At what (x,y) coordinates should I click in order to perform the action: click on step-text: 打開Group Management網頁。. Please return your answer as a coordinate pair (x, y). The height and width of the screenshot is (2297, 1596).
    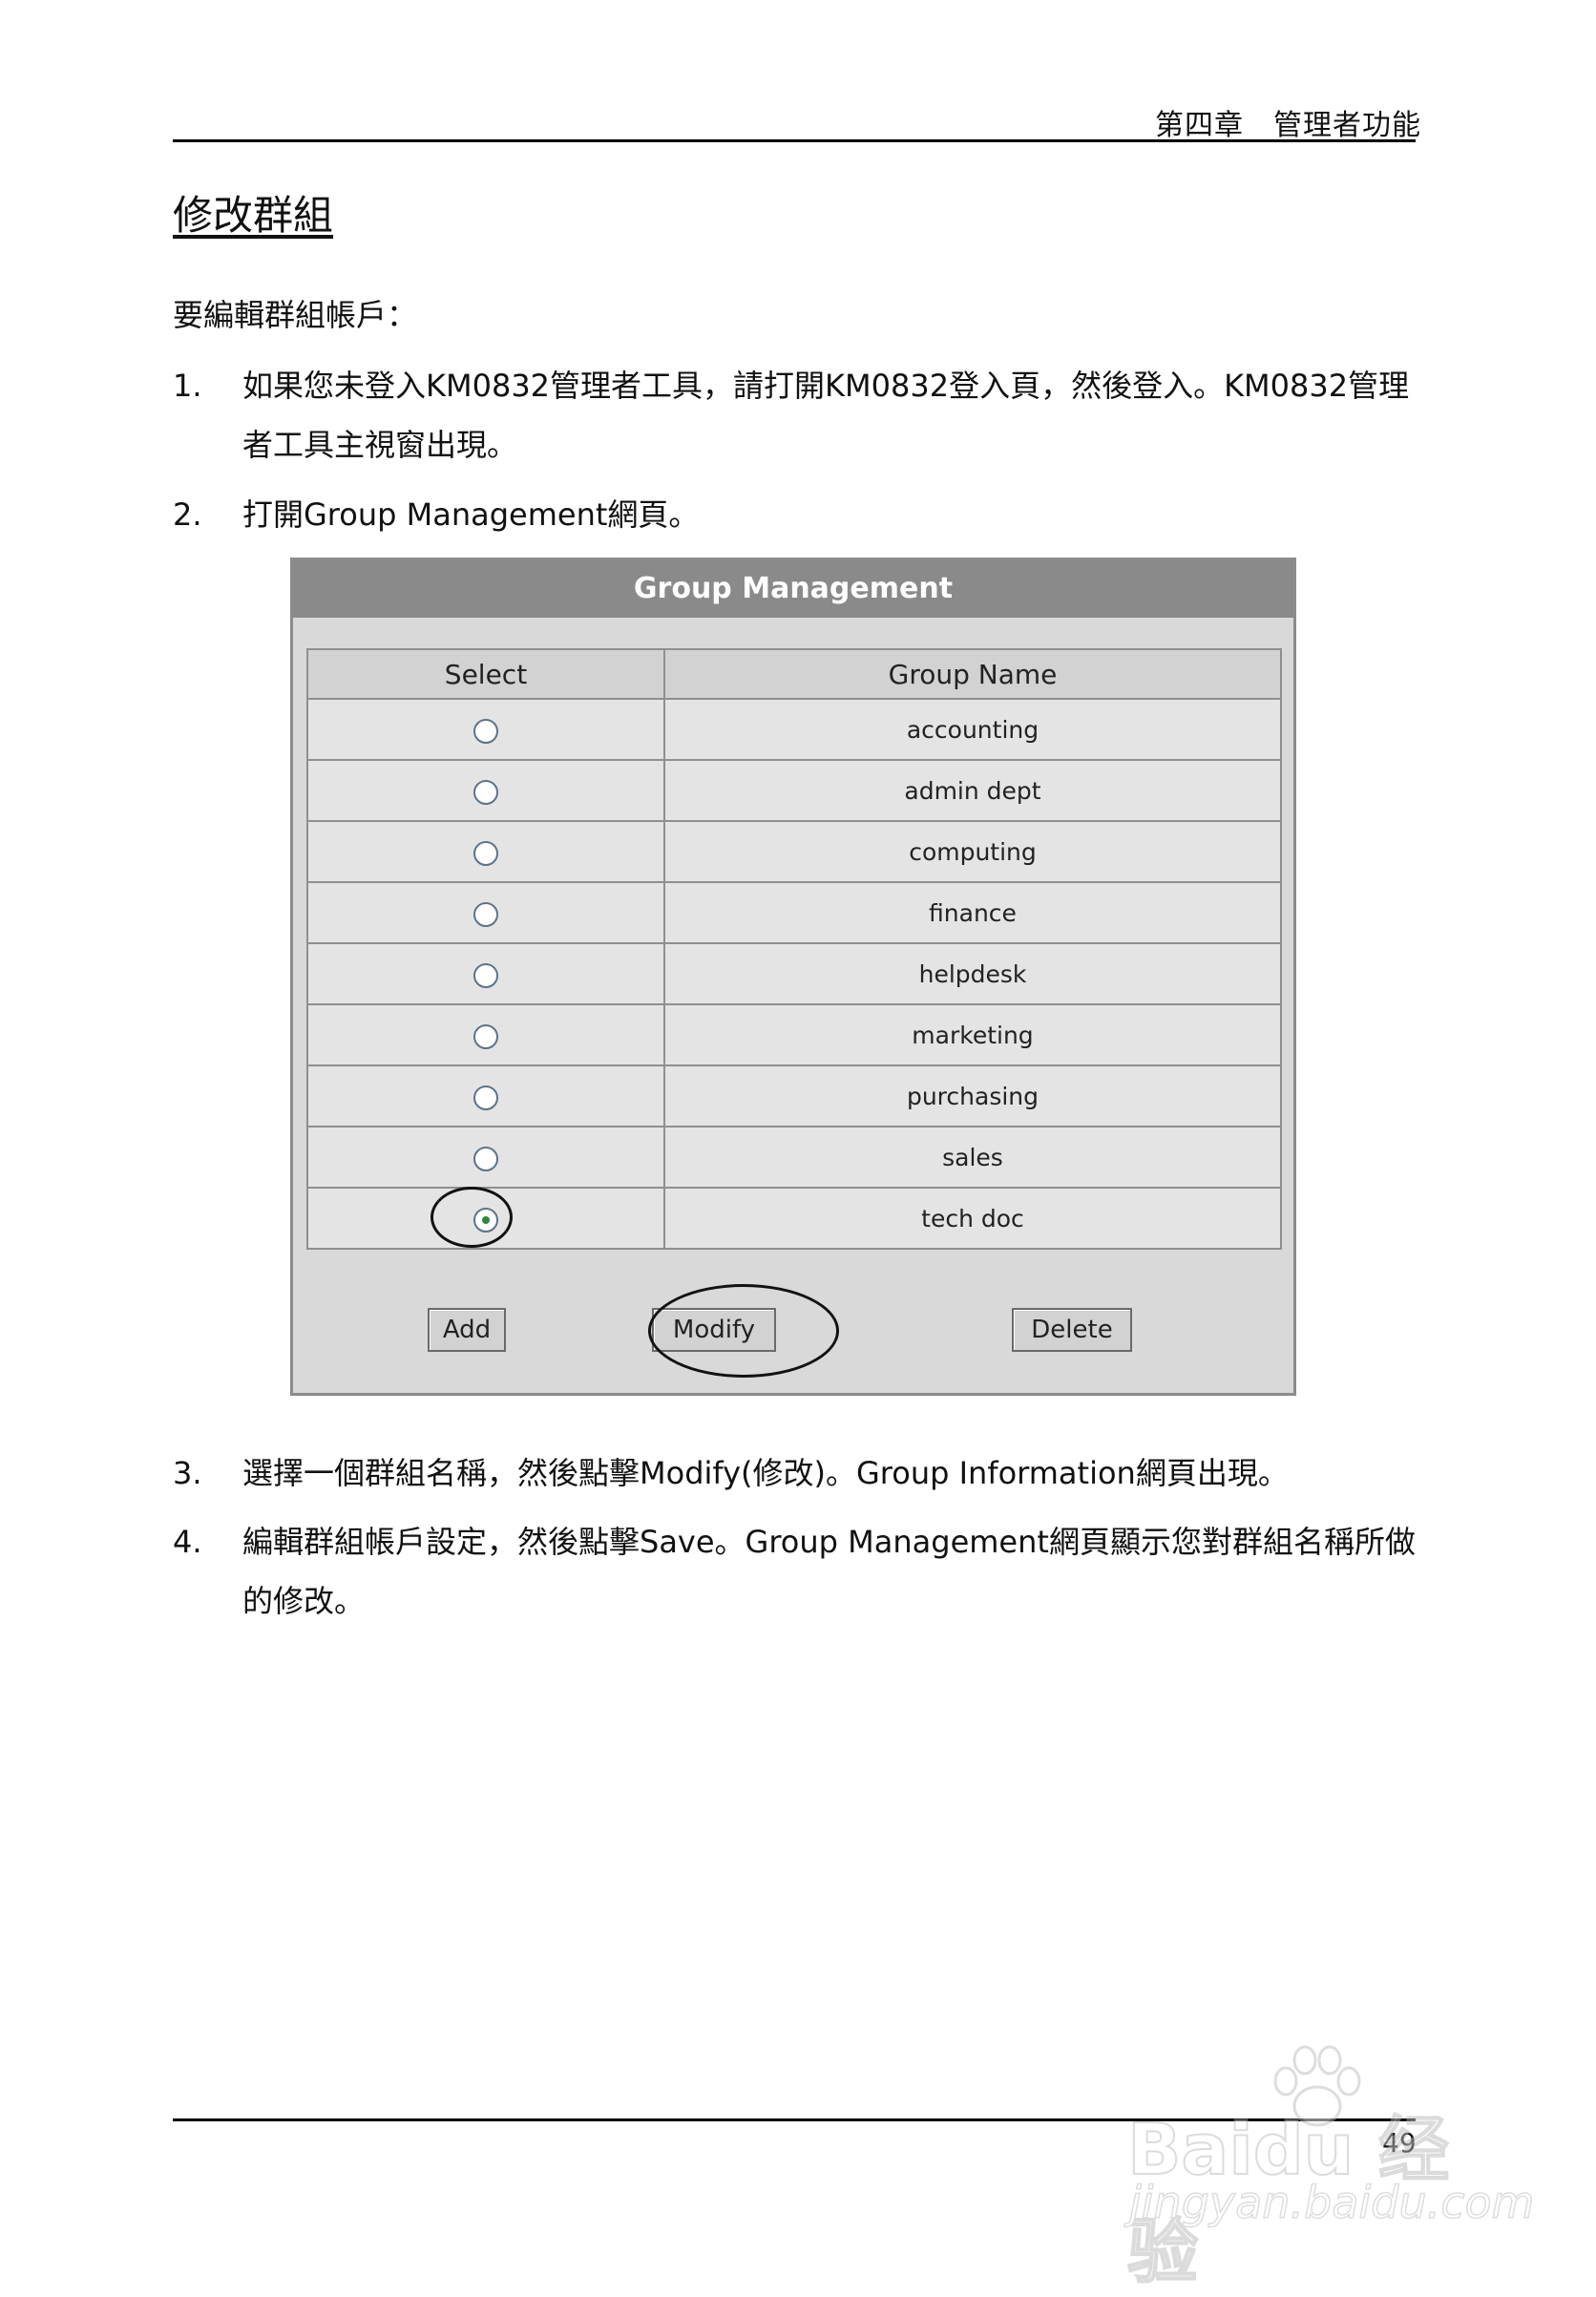
    Looking at the image, I should click on (471, 514).